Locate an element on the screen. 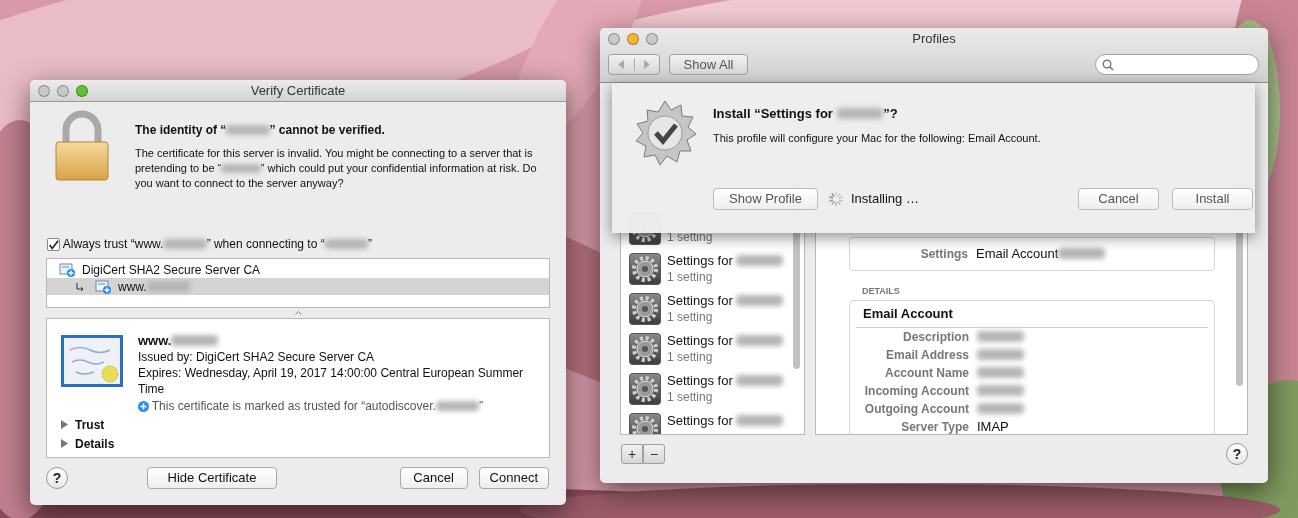 The image size is (1298, 518). field-label: Account Name is located at coordinates (926, 373).